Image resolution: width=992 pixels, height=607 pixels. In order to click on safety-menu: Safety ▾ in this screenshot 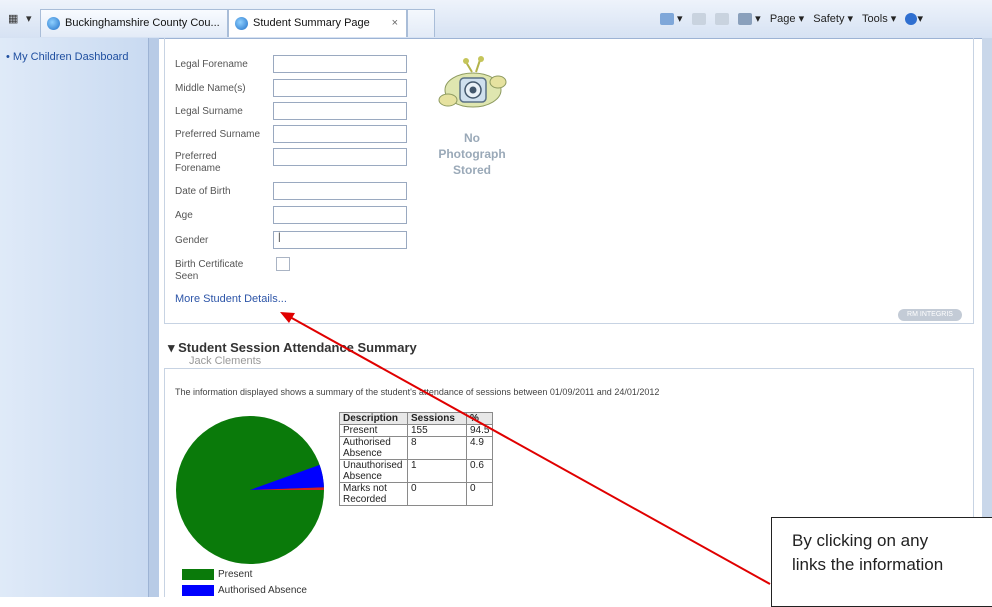, I will do `click(833, 19)`.